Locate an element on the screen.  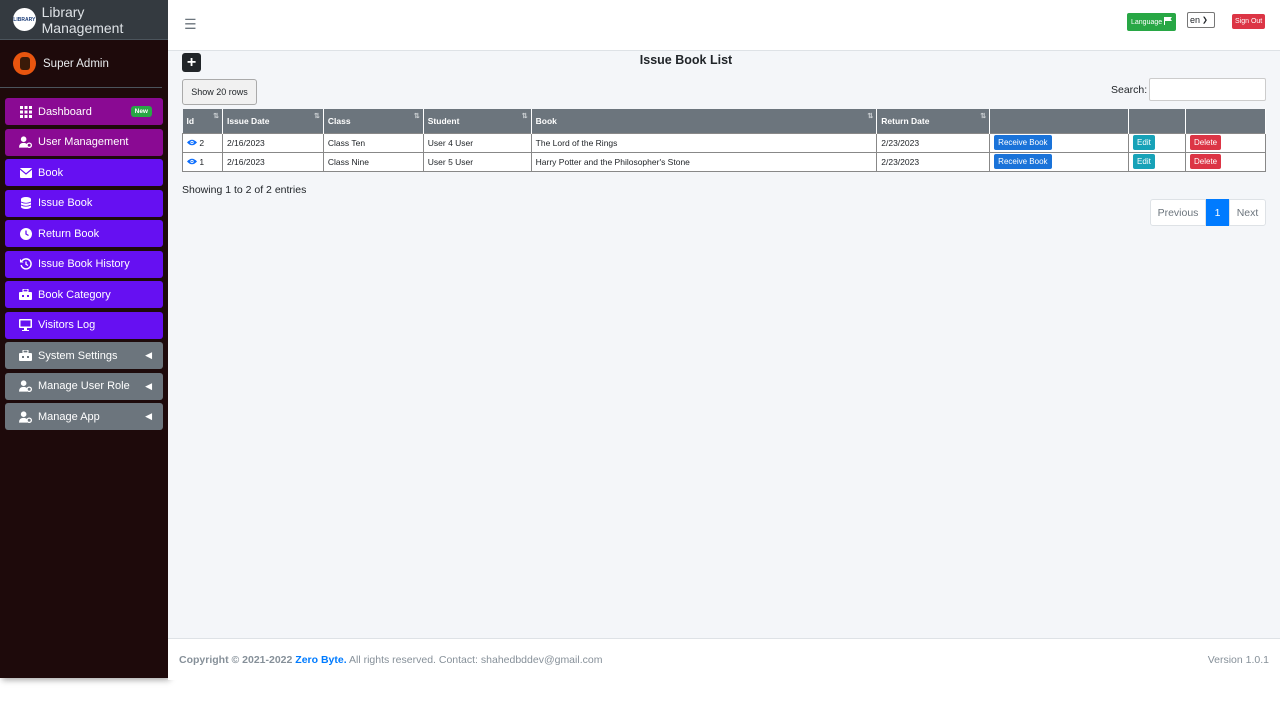
sidebar-item-label: Book Category is located at coordinates (74, 294).